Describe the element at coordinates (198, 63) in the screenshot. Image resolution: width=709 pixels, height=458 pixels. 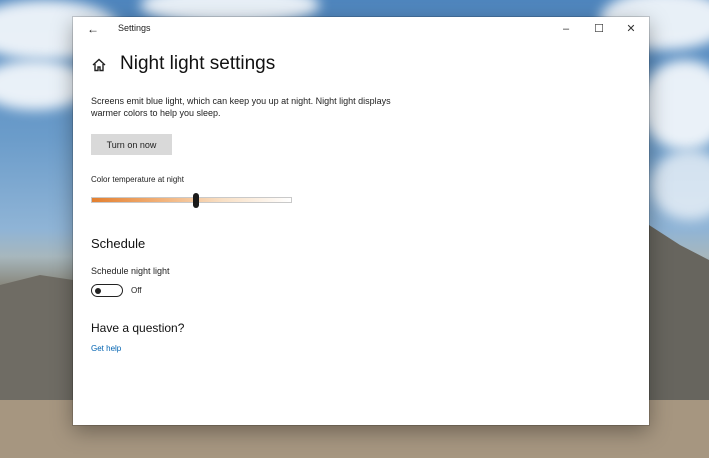
I see `page-title: Night light settings` at that location.